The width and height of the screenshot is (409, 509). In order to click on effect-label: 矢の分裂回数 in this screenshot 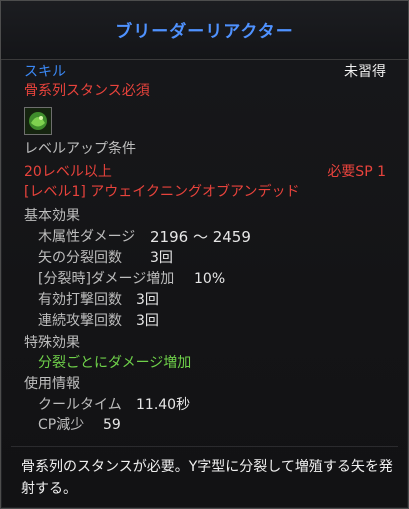, I will do `click(80, 258)`.